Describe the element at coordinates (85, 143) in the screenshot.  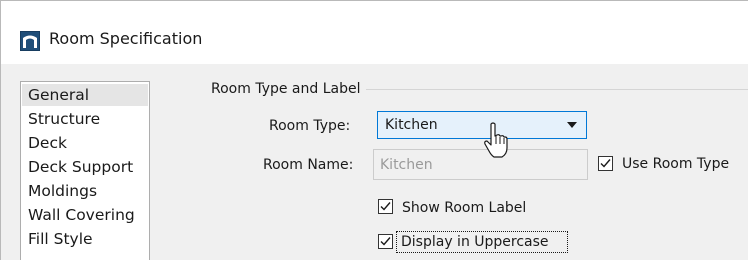
I see `nav-item-deck: Deck` at that location.